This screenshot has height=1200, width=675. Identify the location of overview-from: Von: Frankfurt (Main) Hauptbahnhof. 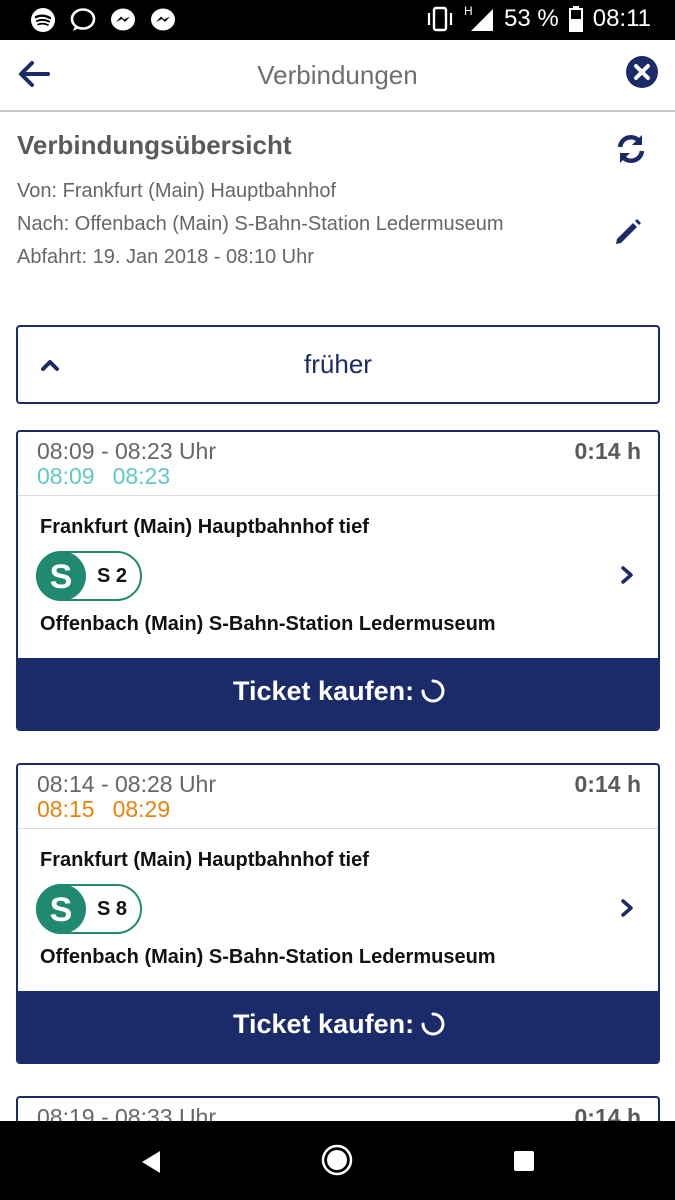
(177, 191).